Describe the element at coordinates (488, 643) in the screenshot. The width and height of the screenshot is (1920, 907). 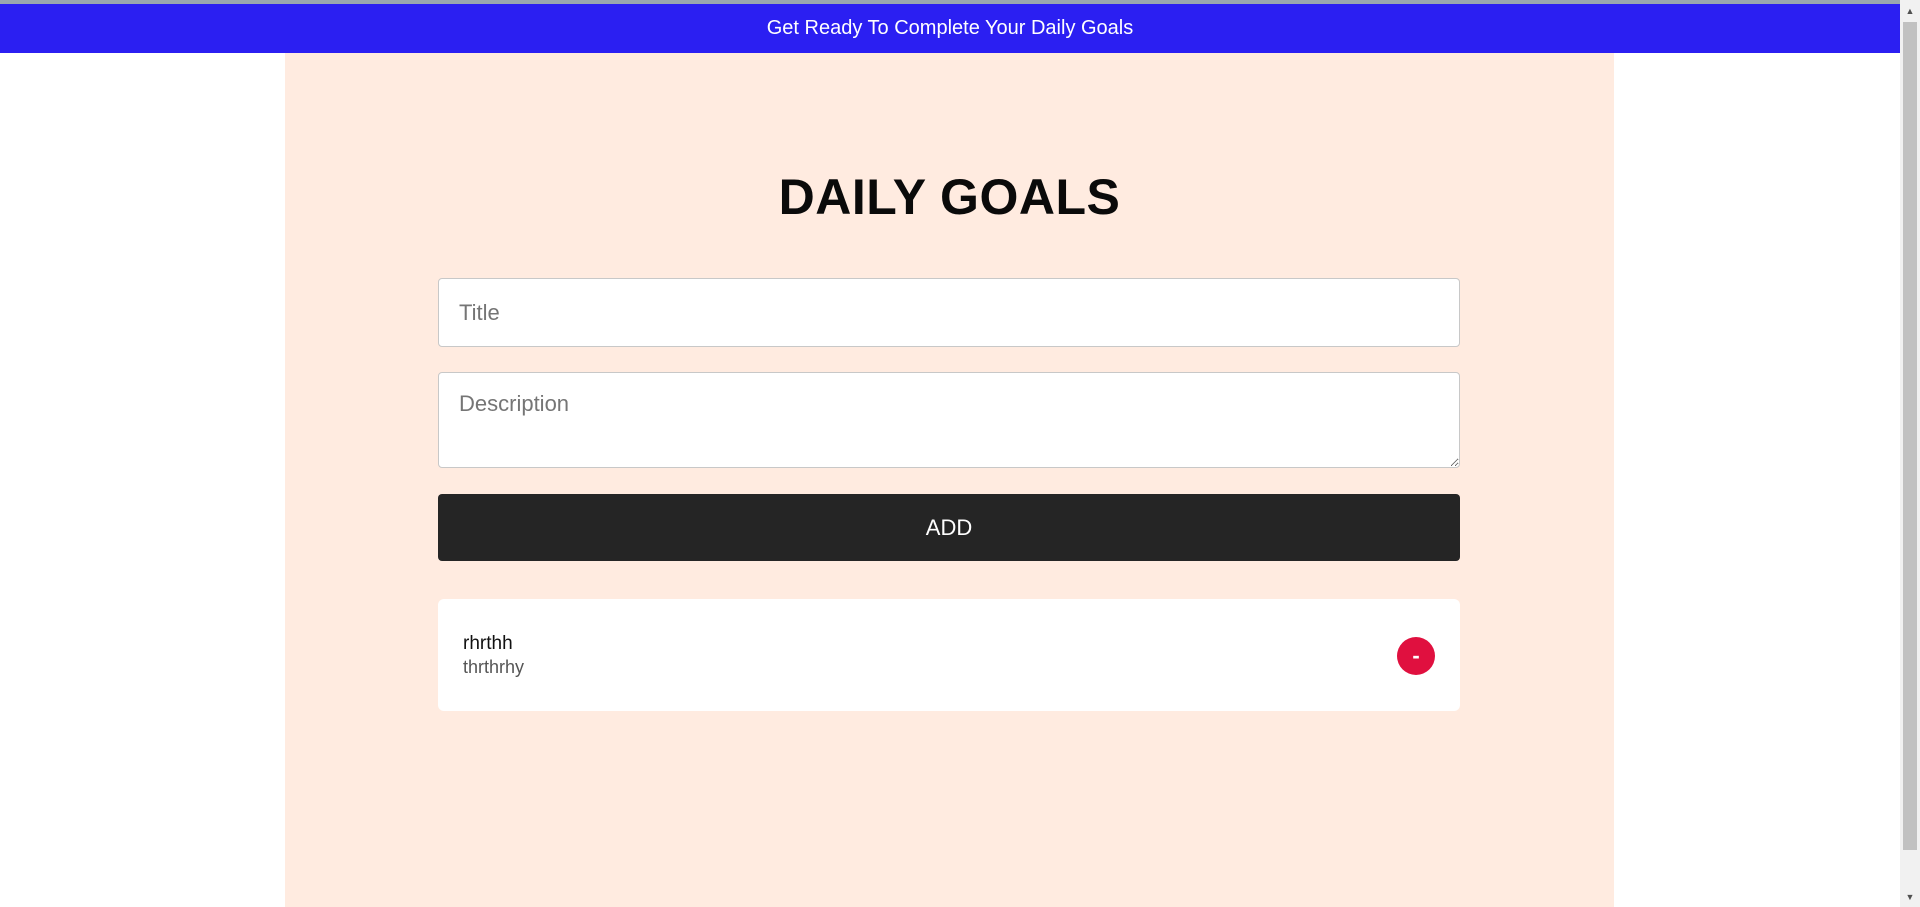
I see `goal-title: rhrthh` at that location.